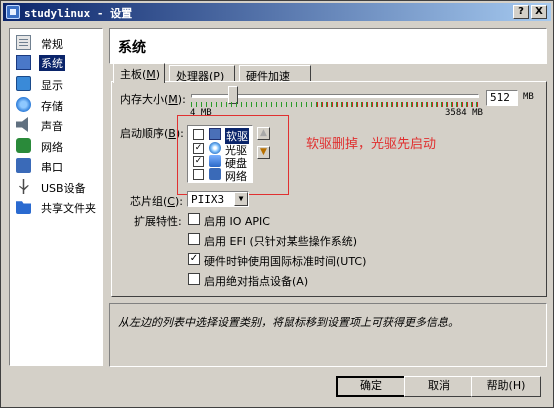 The image size is (554, 408). Describe the element at coordinates (194, 259) in the screenshot. I see `utc-clock-checkbox: ✓` at that location.